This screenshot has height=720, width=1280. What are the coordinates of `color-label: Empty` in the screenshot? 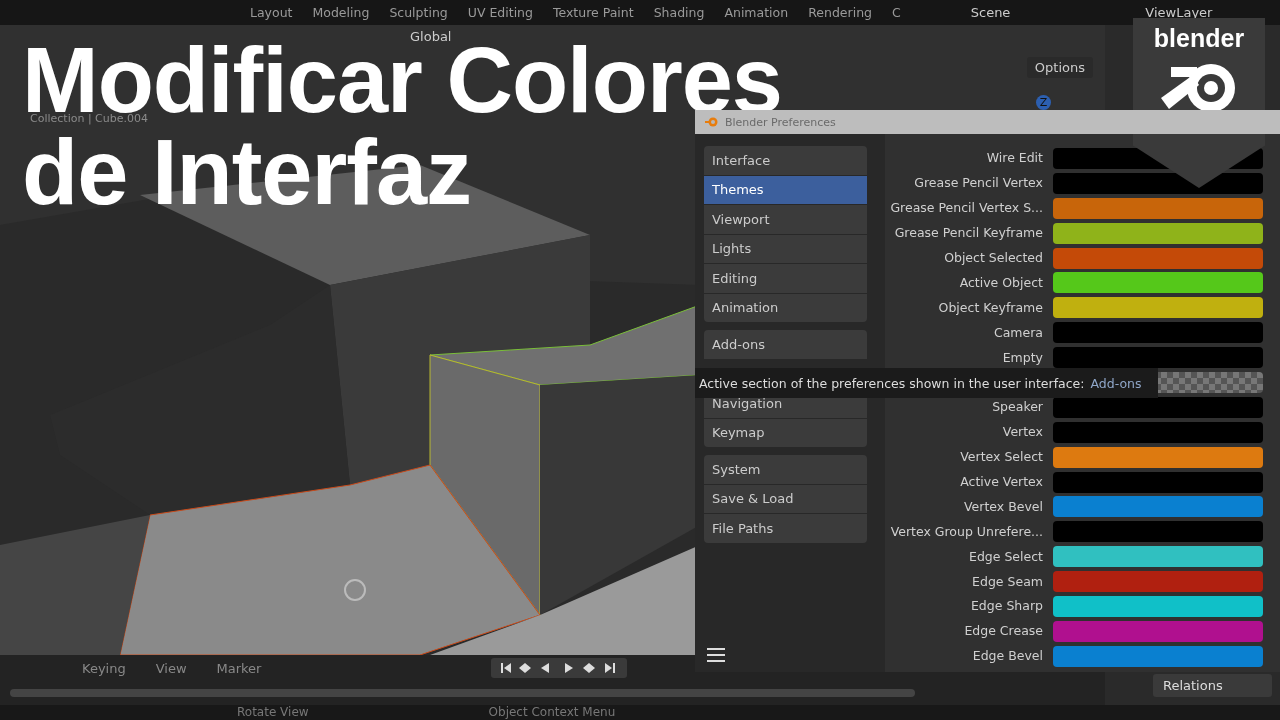 It's located at (1022, 357).